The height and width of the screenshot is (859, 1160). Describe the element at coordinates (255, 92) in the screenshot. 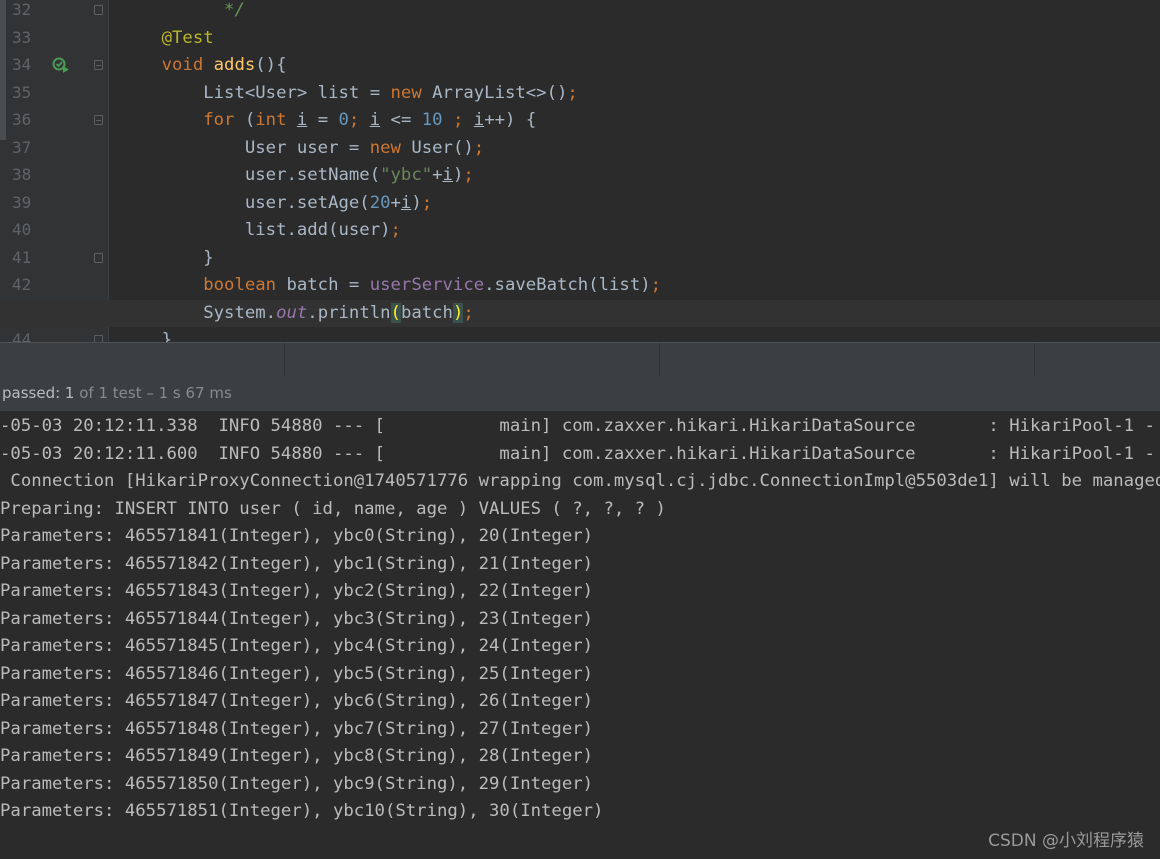

I see `code-token: List<User> list =` at that location.